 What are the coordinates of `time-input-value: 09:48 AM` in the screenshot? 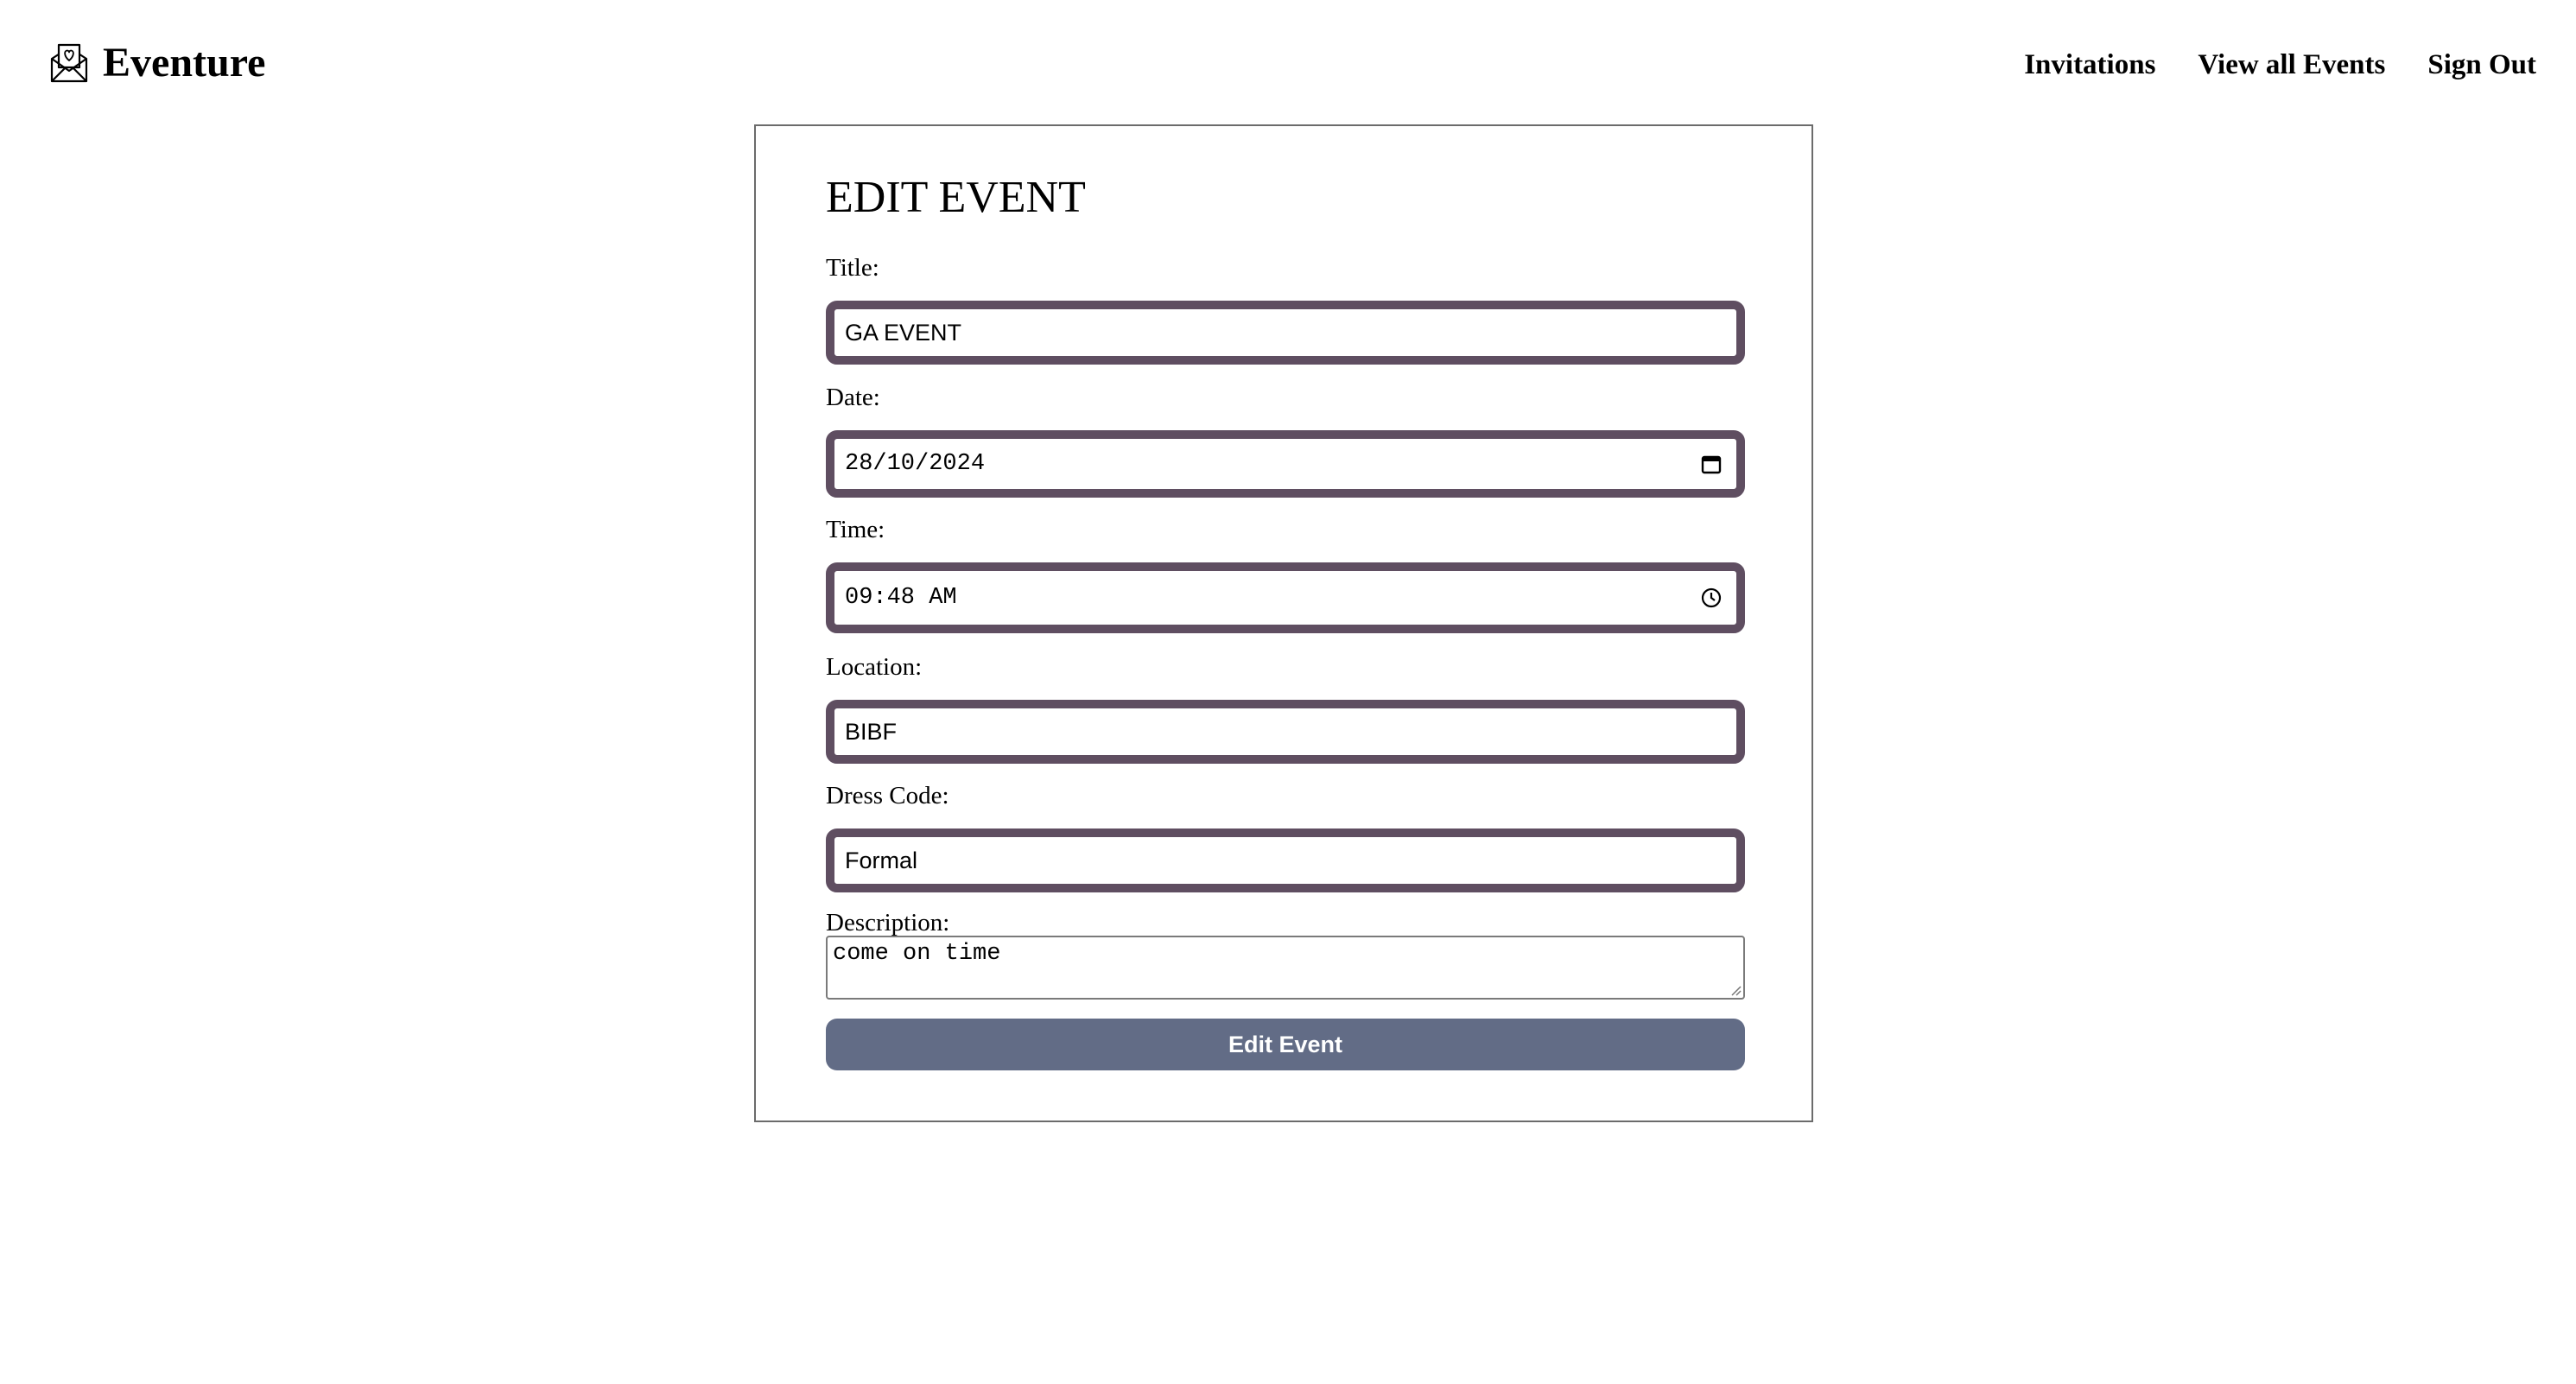 It's located at (901, 598).